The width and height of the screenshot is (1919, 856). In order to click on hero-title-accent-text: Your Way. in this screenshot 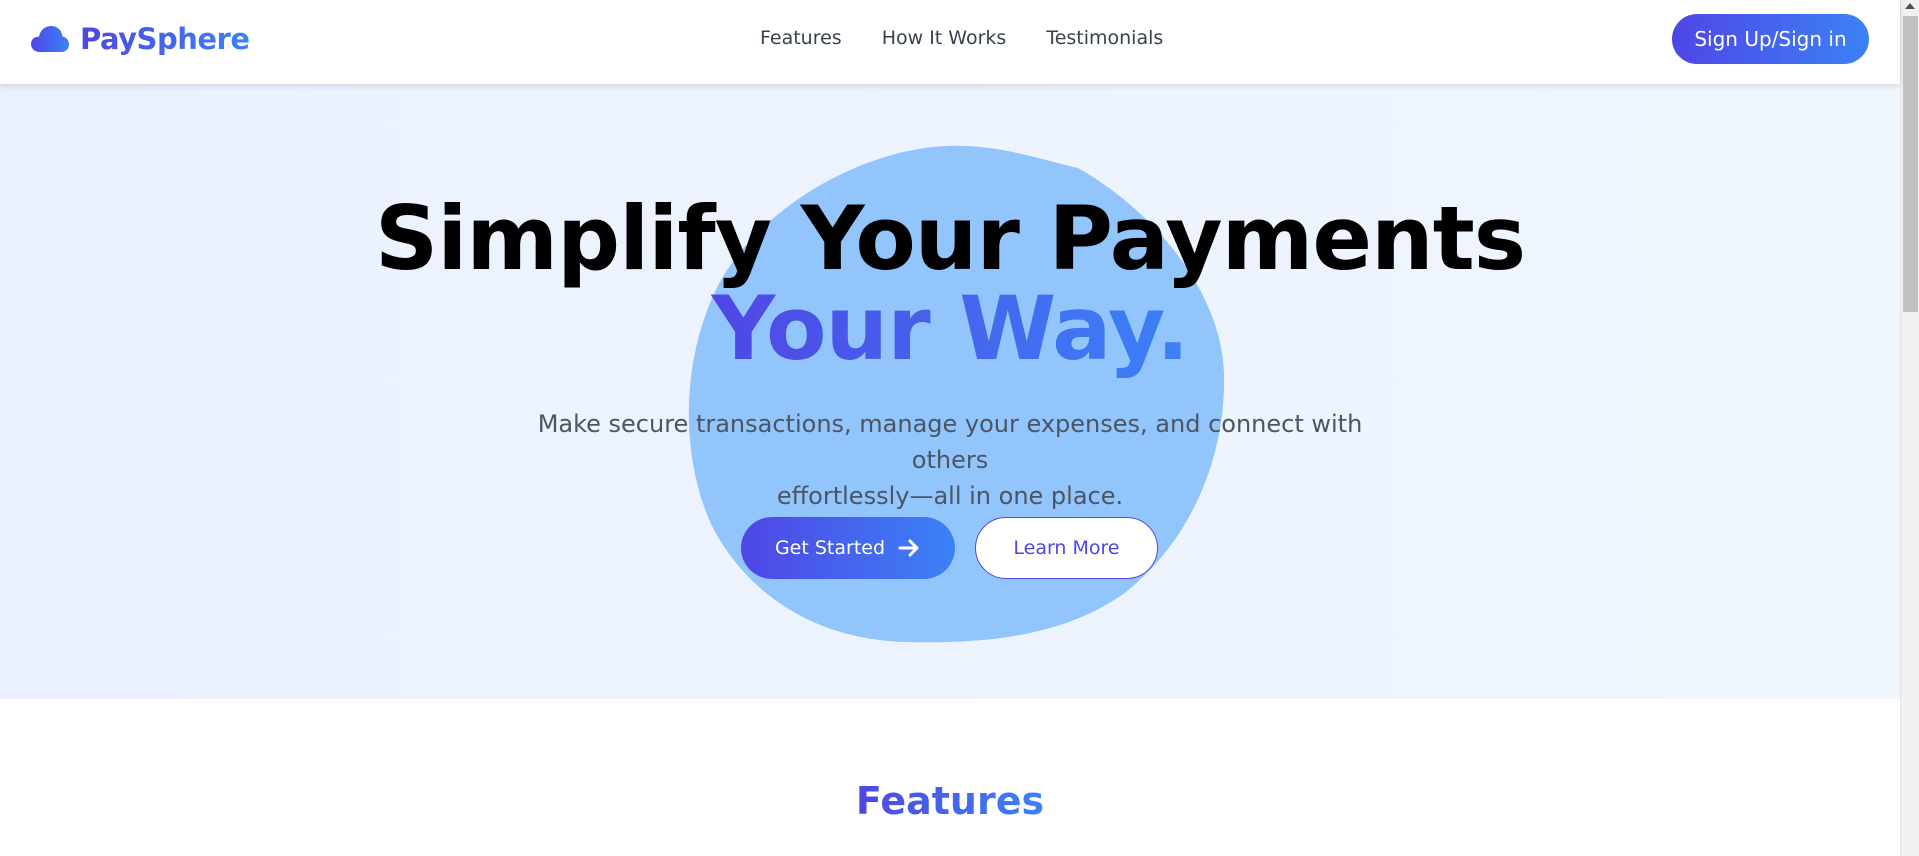, I will do `click(950, 328)`.